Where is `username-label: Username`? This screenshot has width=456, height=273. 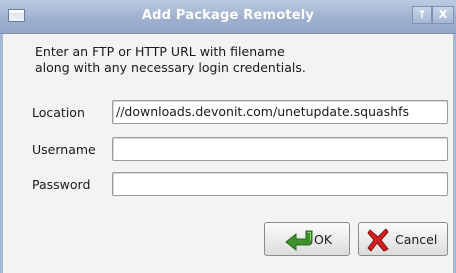 username-label: Username is located at coordinates (64, 149).